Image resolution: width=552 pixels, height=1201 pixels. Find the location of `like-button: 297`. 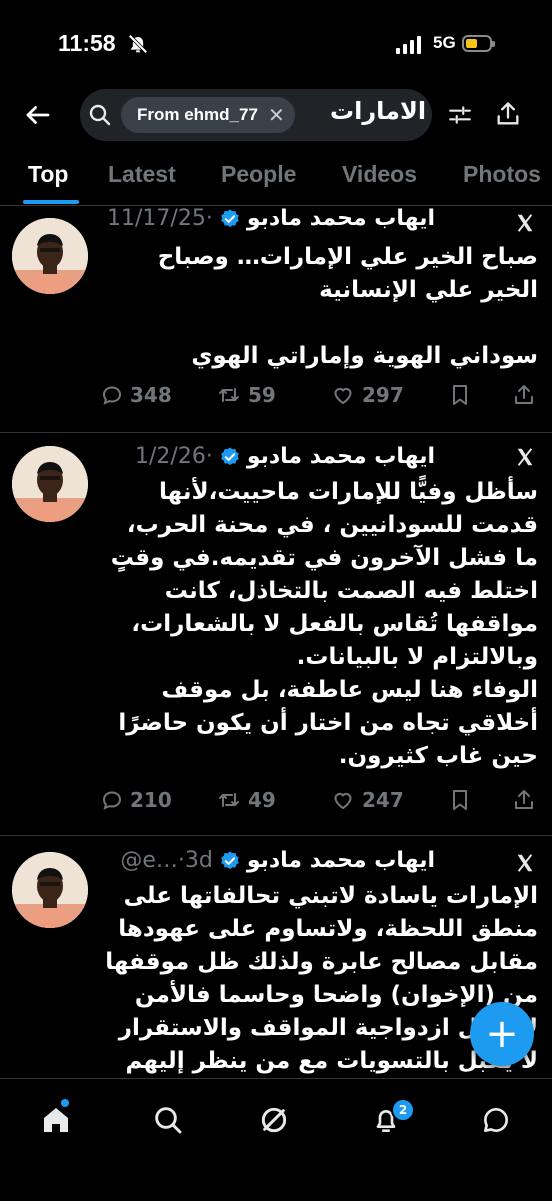

like-button: 297 is located at coordinates (367, 395).